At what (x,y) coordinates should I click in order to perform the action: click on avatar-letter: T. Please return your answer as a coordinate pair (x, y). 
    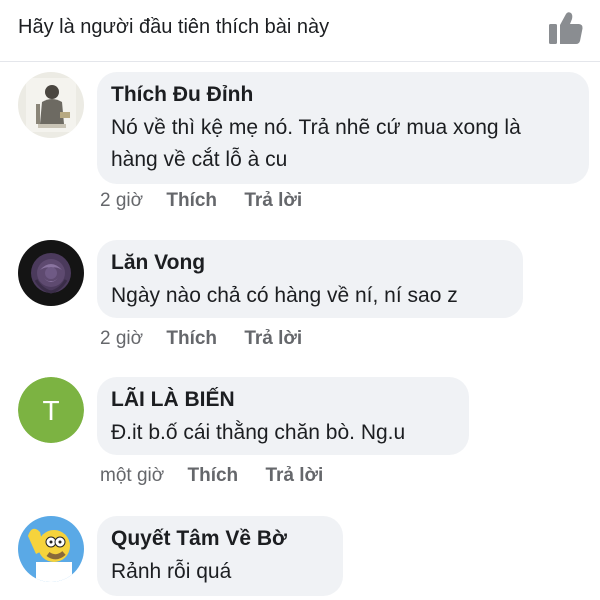
    Looking at the image, I should click on (50, 410).